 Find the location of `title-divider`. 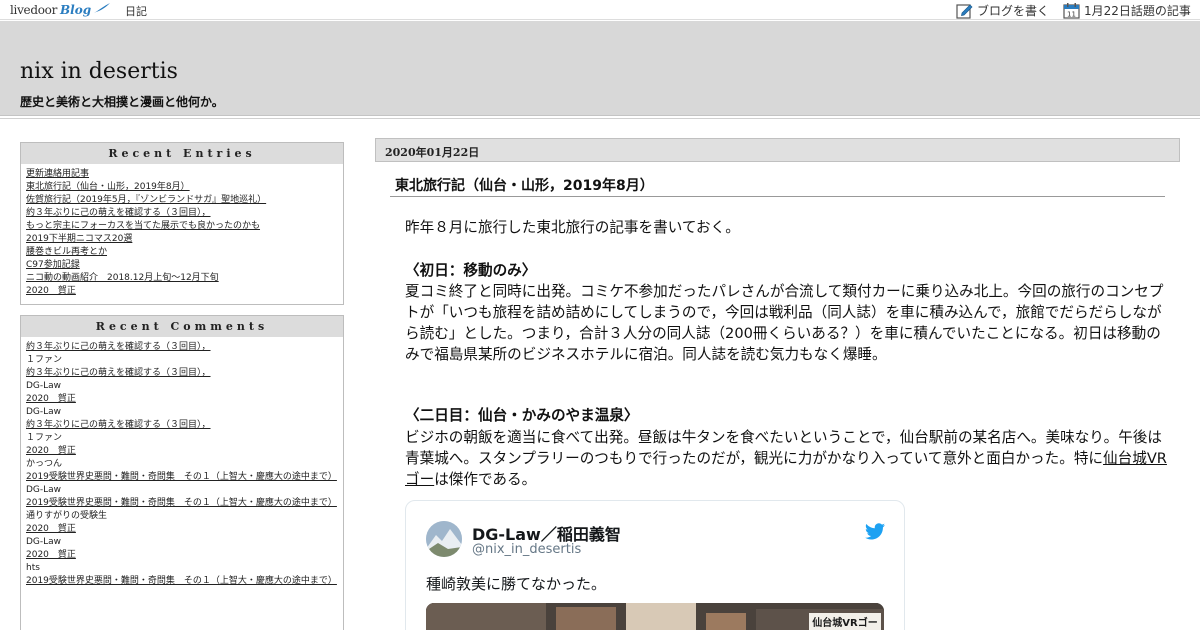

title-divider is located at coordinates (777, 196).